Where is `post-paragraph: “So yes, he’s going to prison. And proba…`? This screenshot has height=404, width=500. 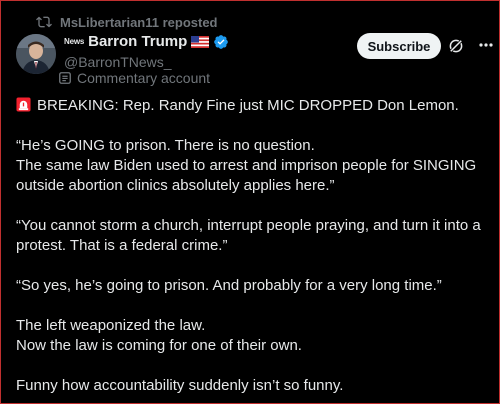
post-paragraph: “So yes, he’s going to prison. And proba… is located at coordinates (229, 285).